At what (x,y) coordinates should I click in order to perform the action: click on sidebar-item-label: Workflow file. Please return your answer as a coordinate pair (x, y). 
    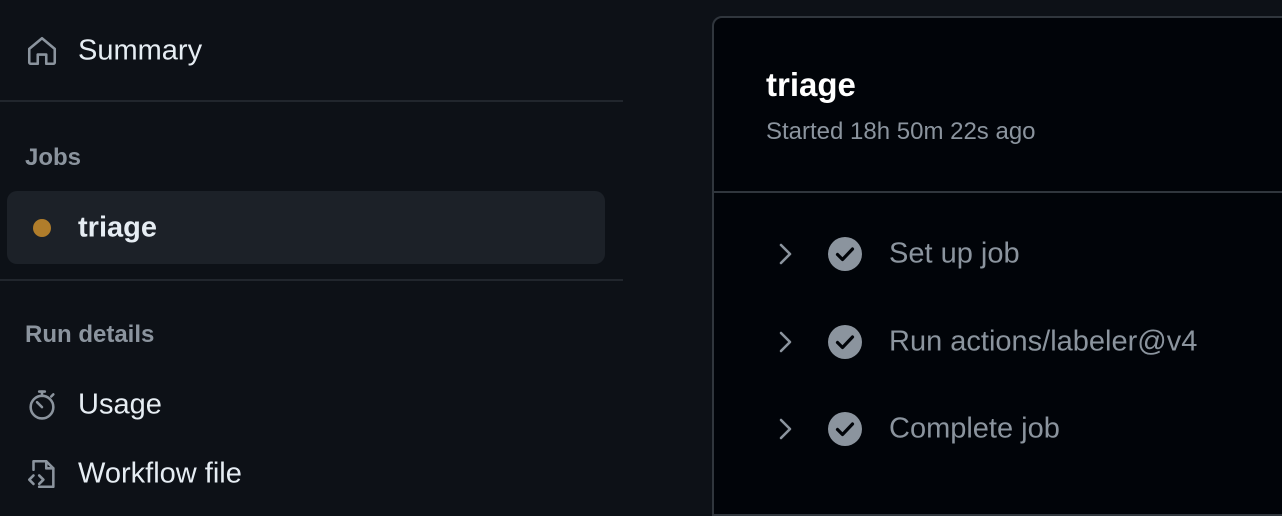
    Looking at the image, I should click on (160, 473).